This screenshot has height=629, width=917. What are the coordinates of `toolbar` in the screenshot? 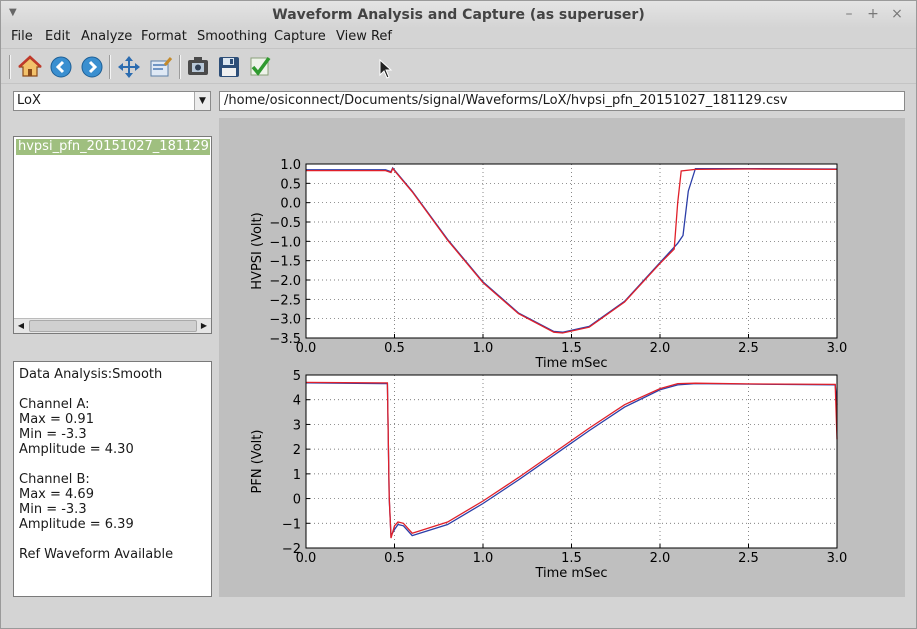 It's located at (458, 66).